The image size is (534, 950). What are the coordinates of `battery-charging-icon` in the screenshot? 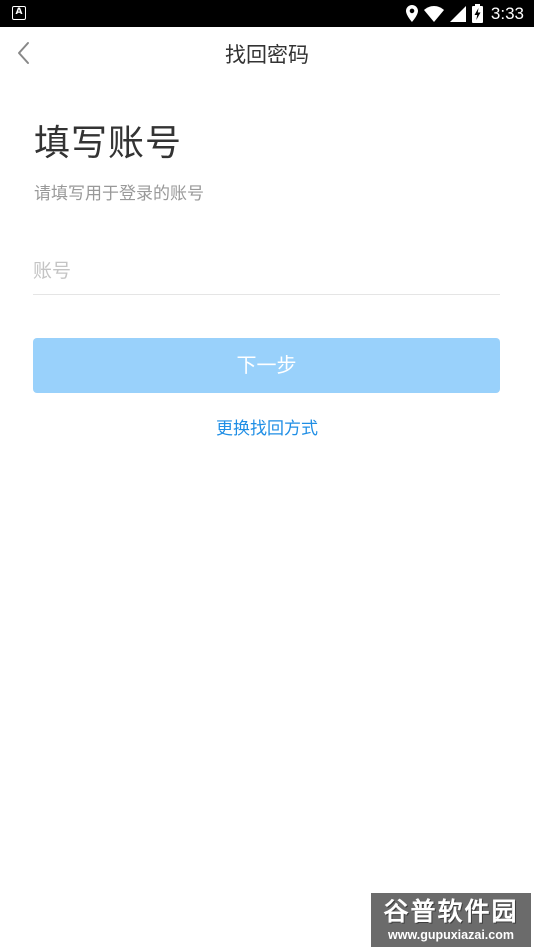 It's located at (477, 13).